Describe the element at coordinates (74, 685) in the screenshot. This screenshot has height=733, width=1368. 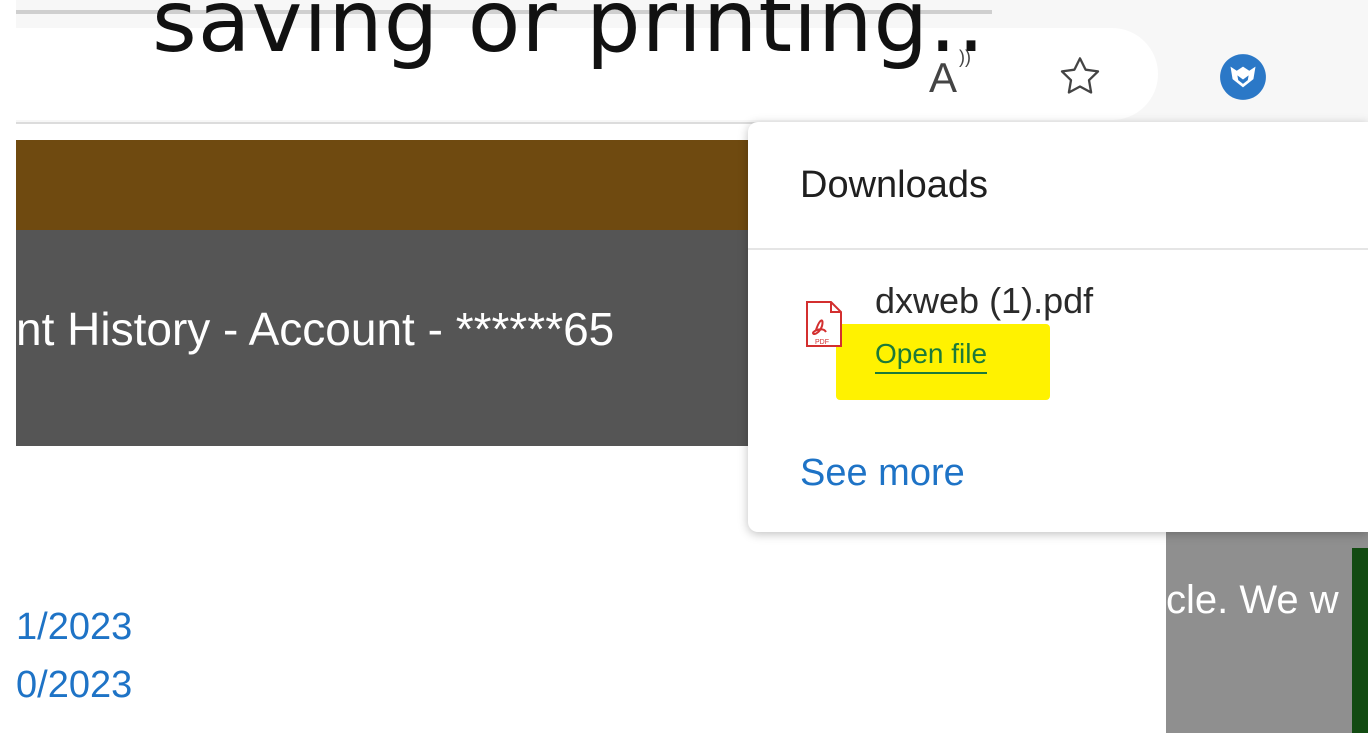
I see `date-link: 0/2023` at that location.